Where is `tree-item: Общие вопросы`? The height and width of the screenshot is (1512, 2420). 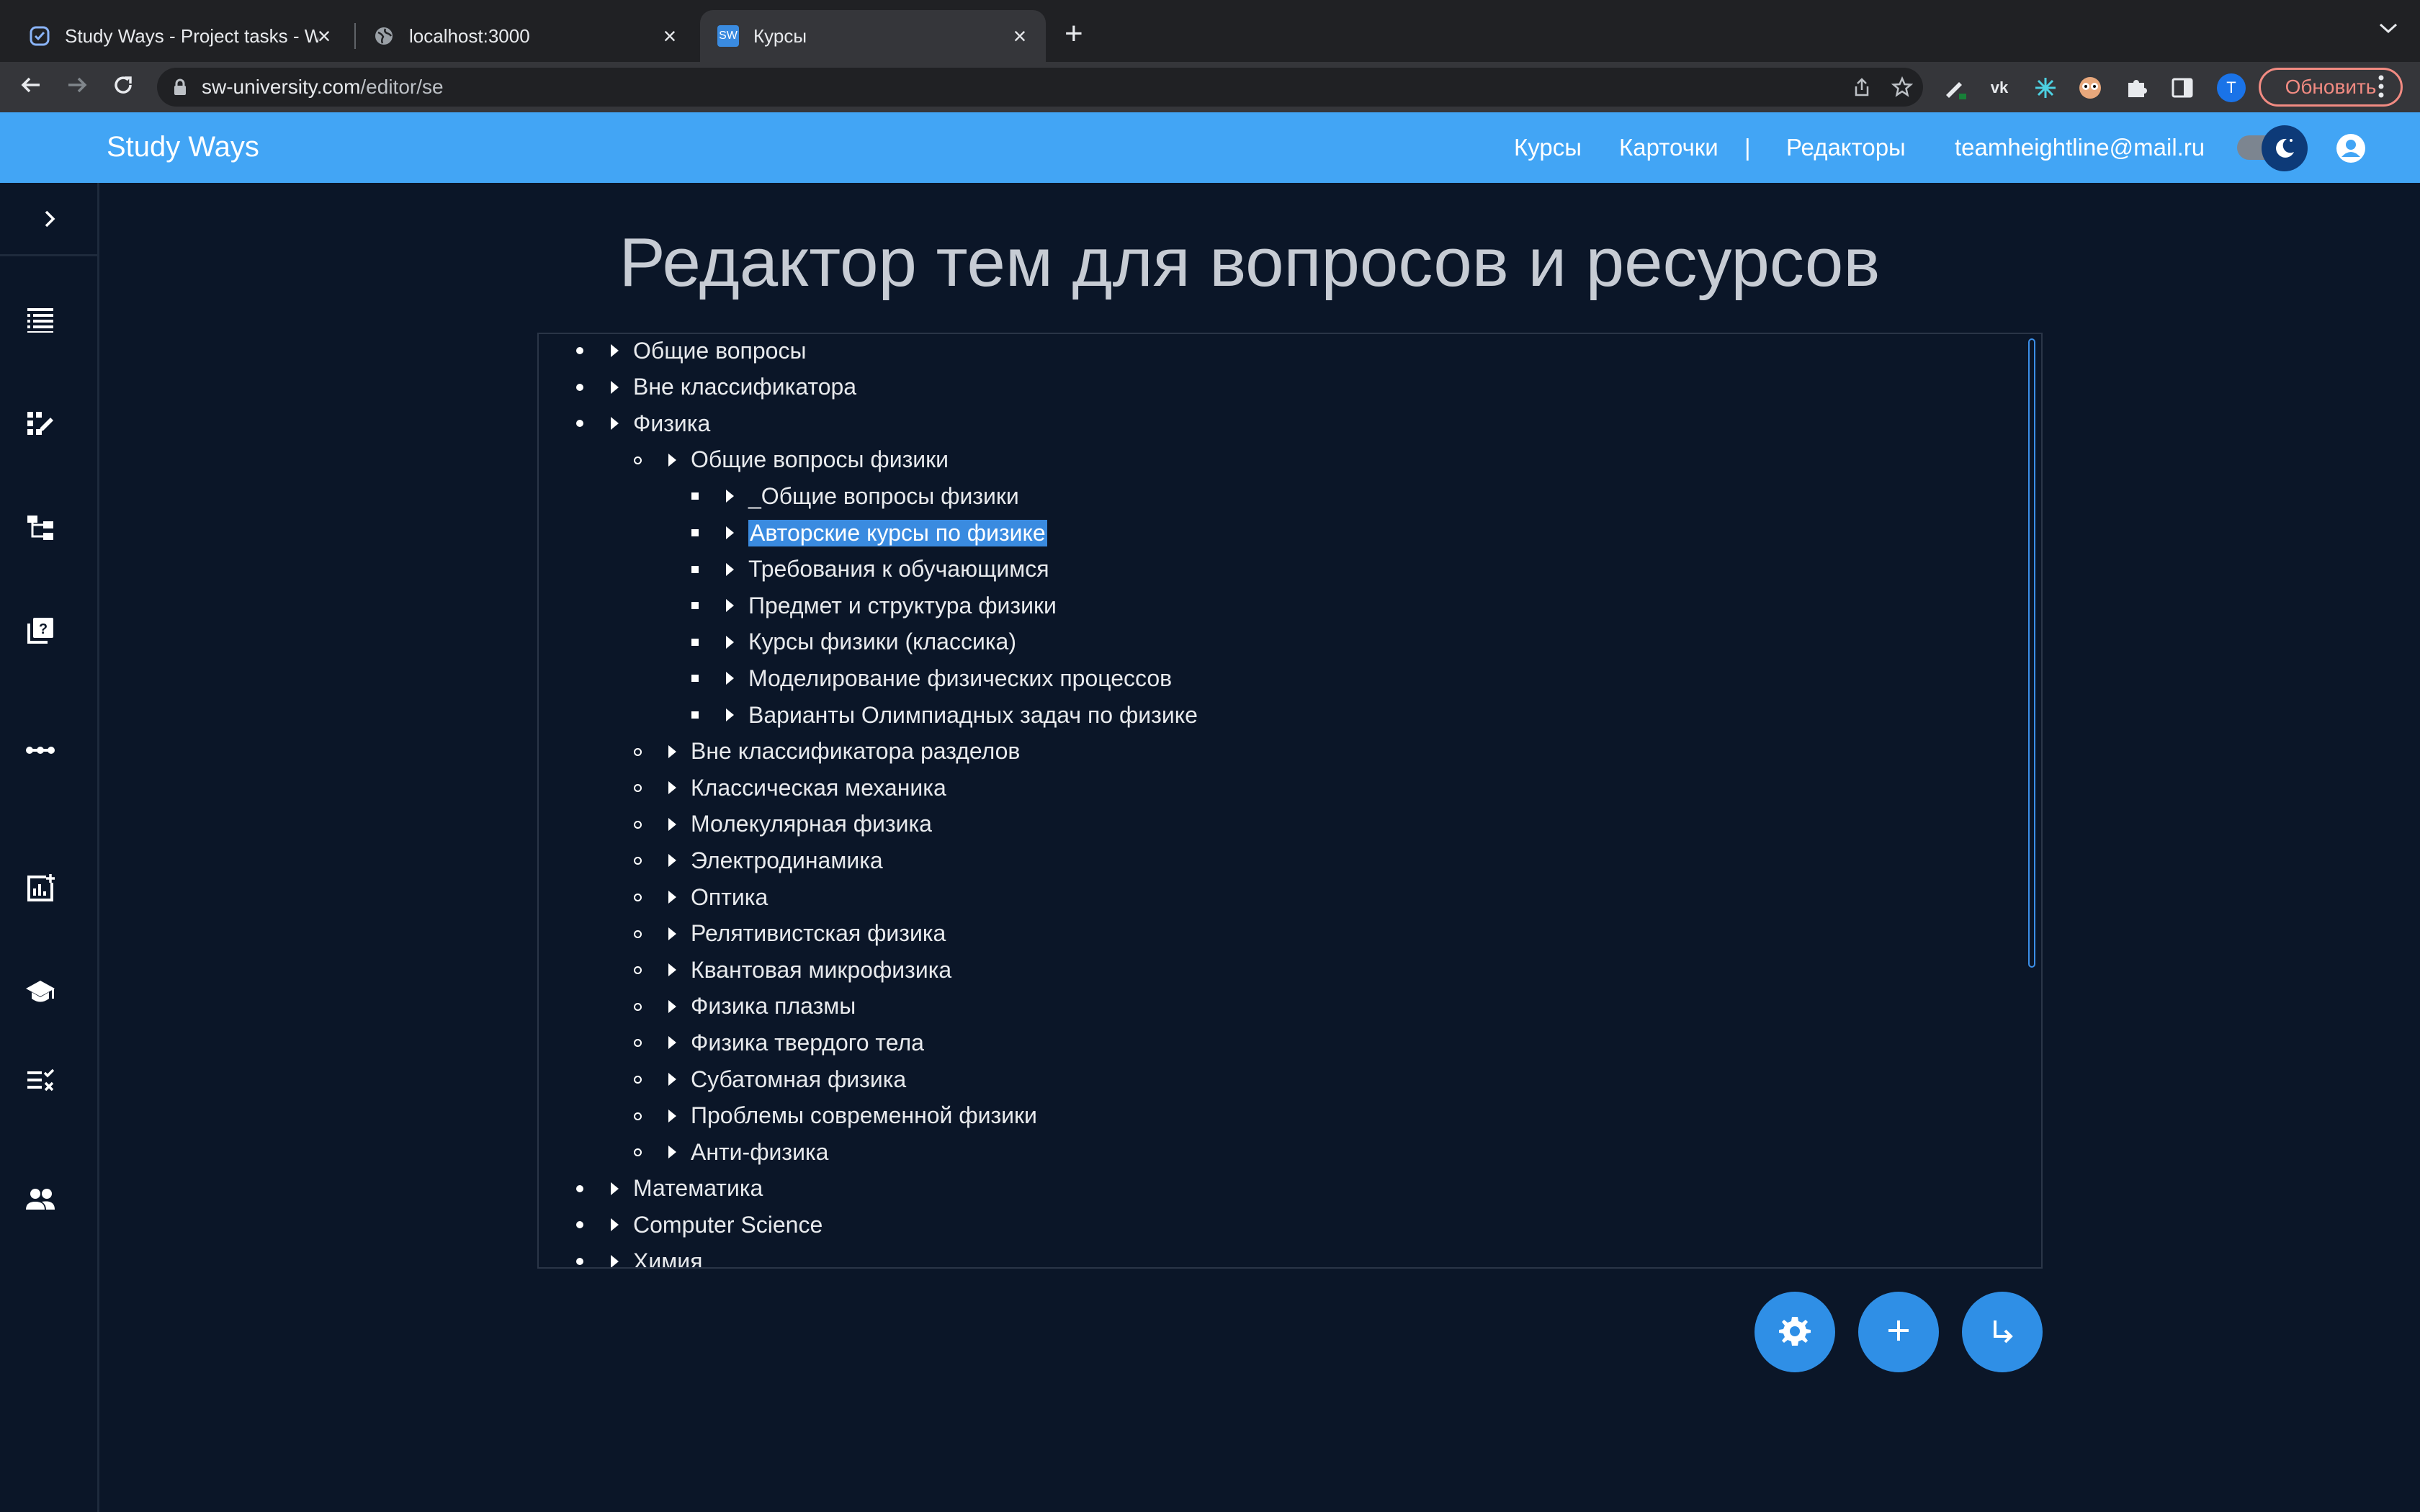
tree-item: Общие вопросы is located at coordinates (708, 351).